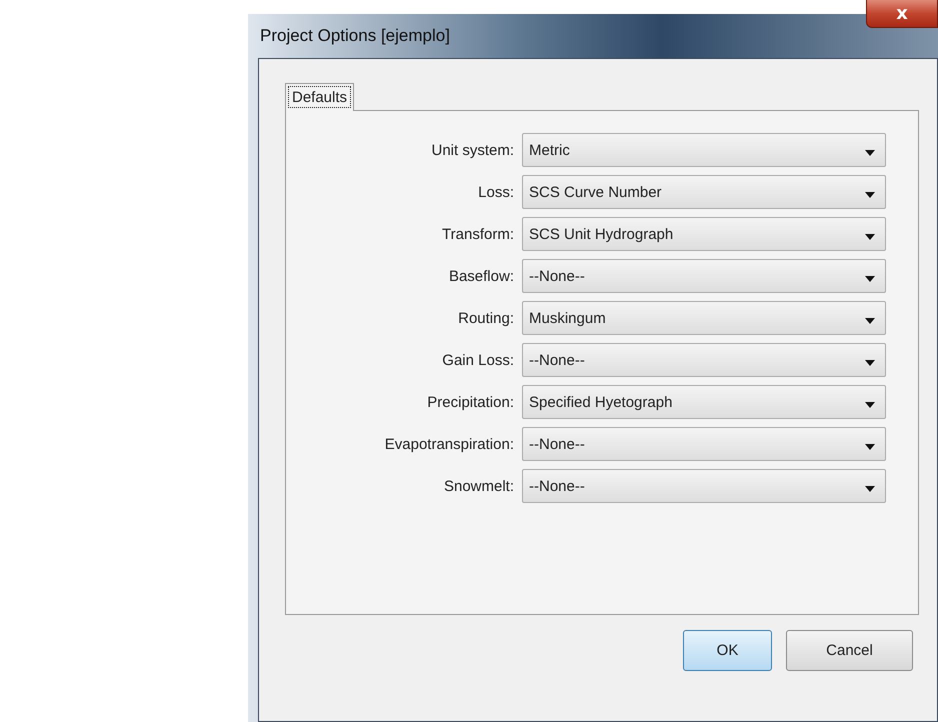 The image size is (938, 722). I want to click on field-label: Gain Loss:, so click(478, 360).